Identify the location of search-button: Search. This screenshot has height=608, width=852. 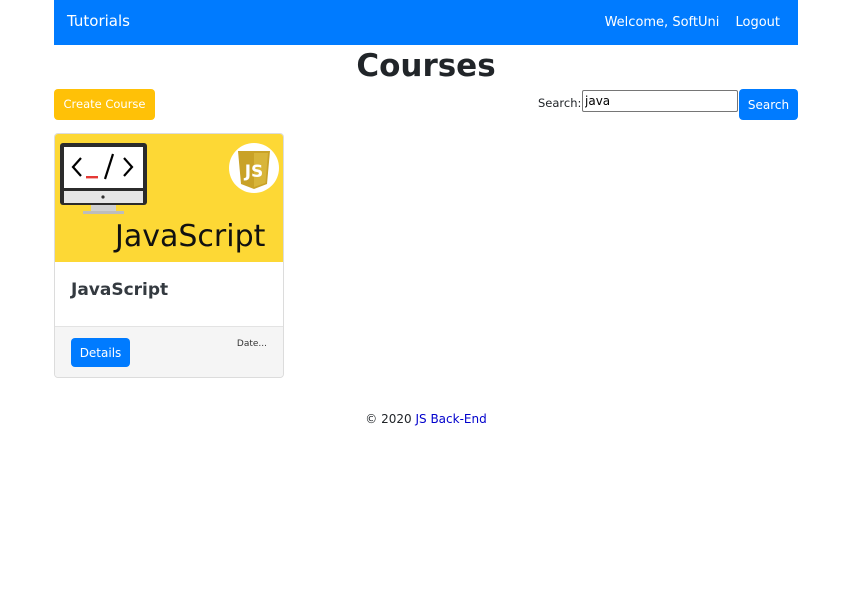
(768, 104).